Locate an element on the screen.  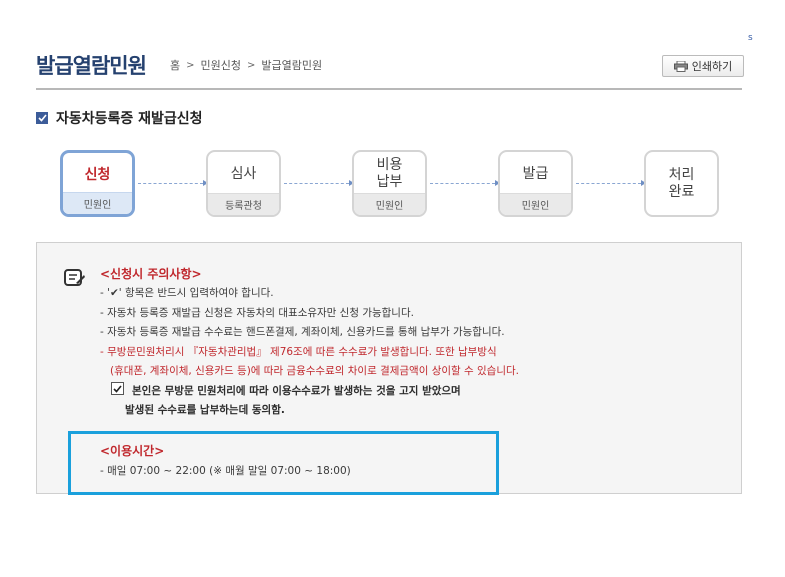
step-label: 신청 is located at coordinates (97, 174).